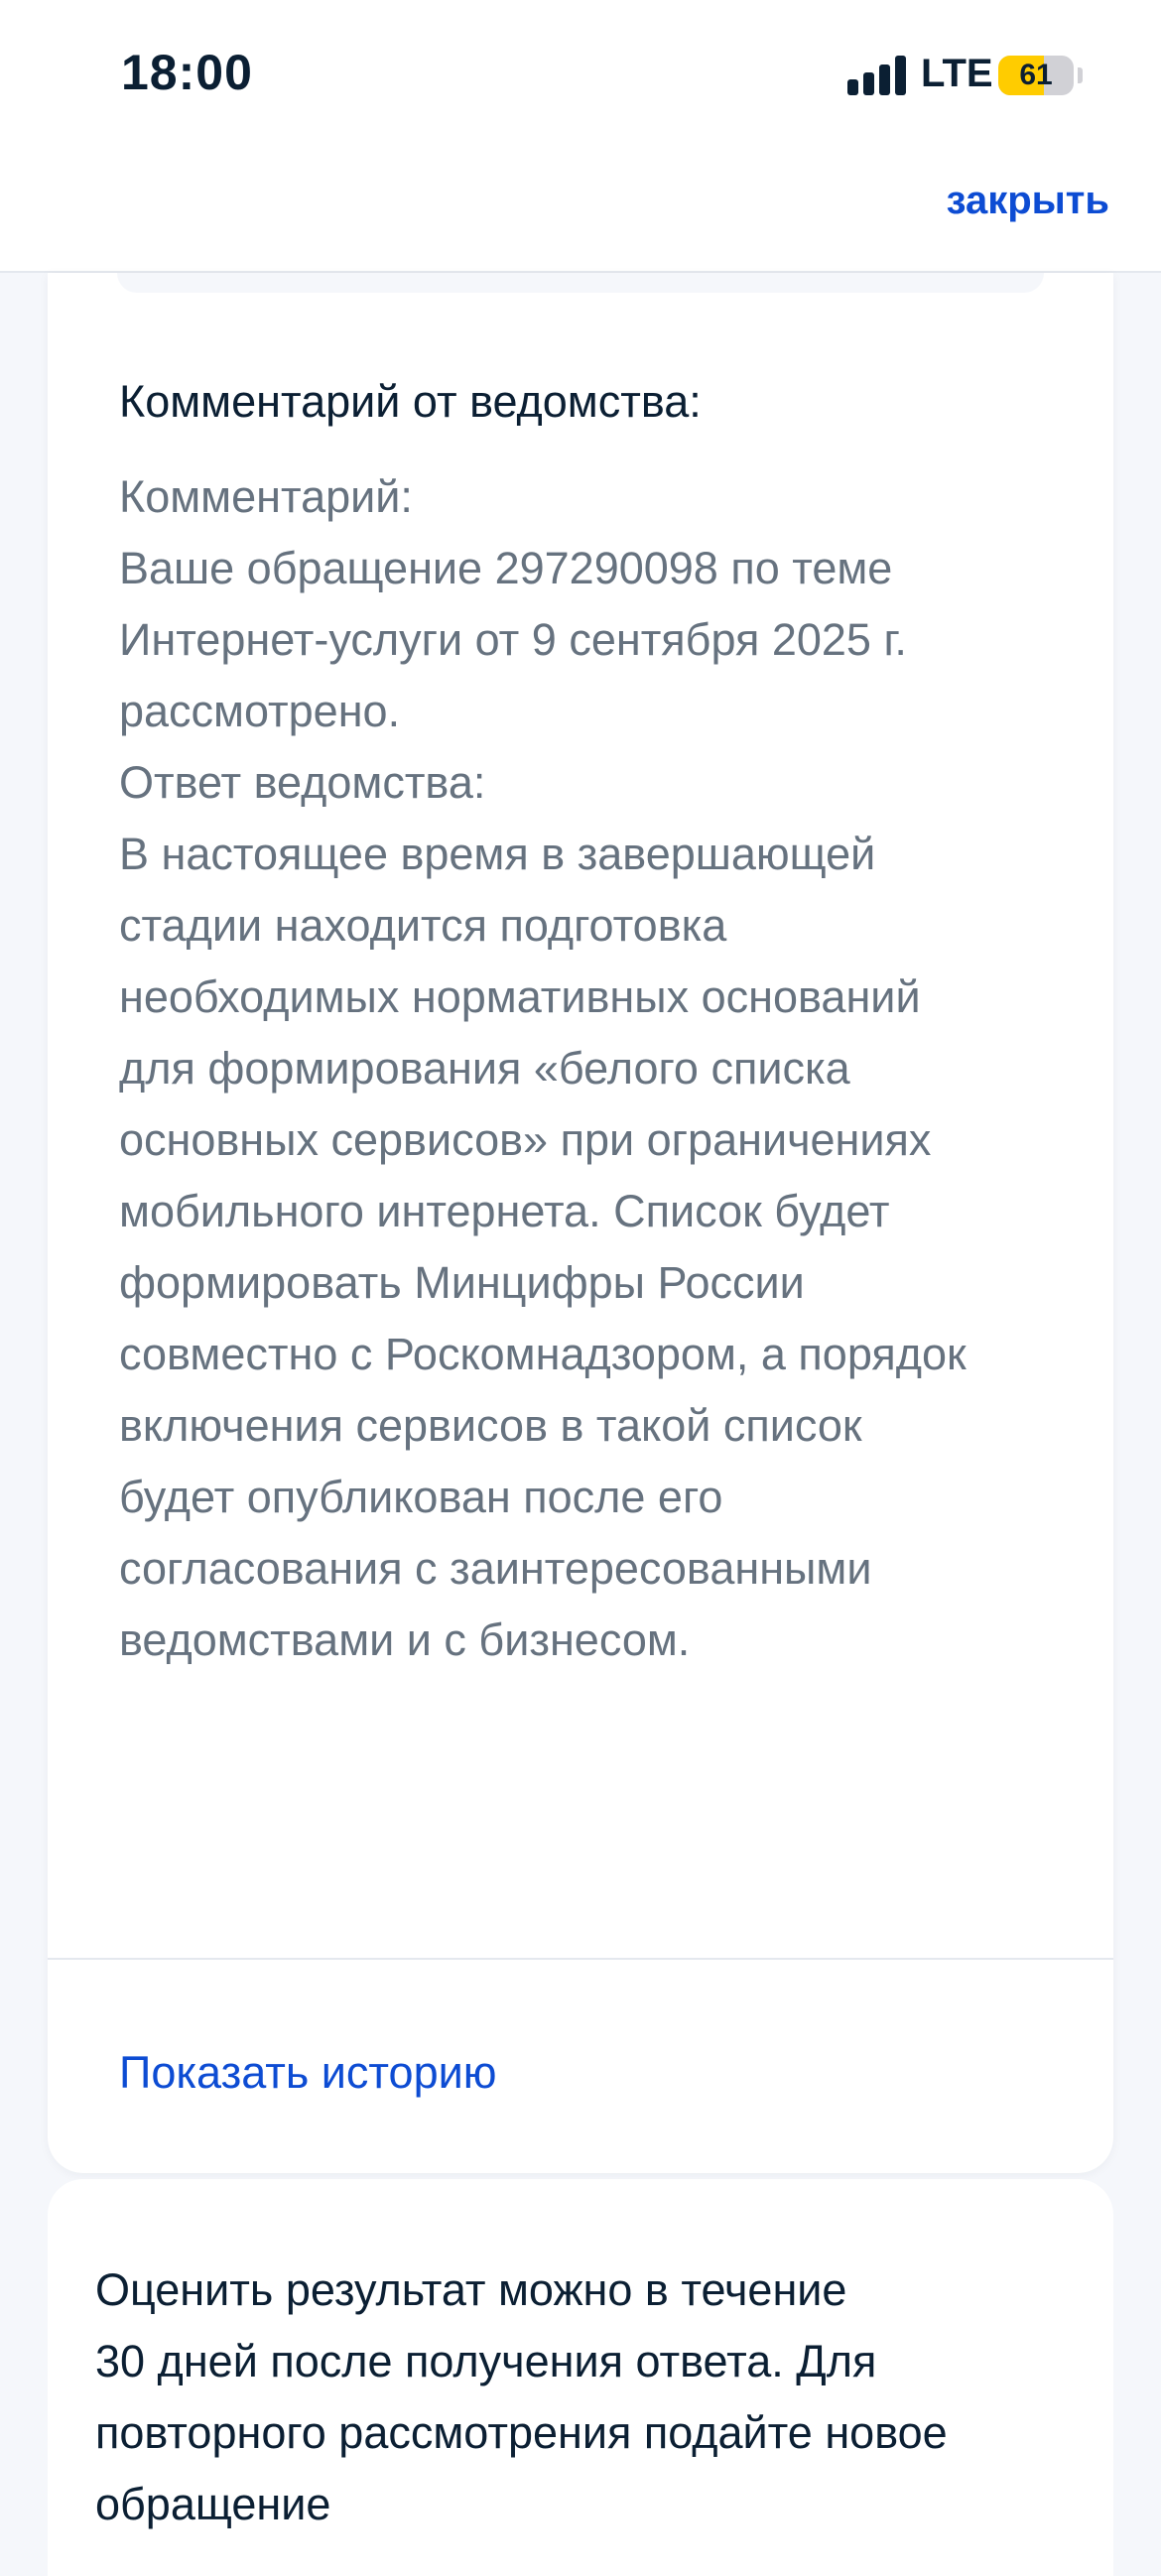 The image size is (1161, 2576). Describe the element at coordinates (521, 2432) in the screenshot. I see `rating-line: повторного рассмотрения подайте новое` at that location.